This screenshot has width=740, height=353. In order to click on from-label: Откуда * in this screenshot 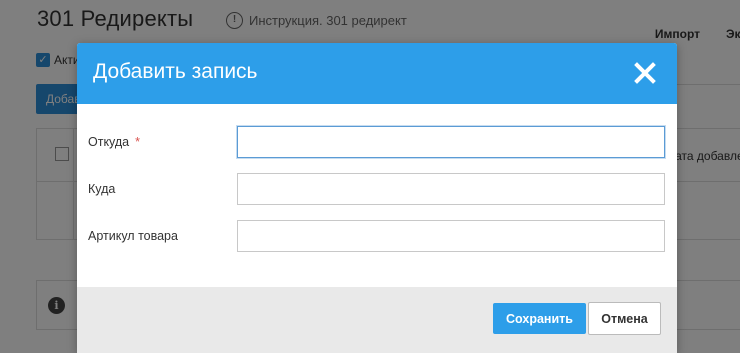, I will do `click(114, 142)`.